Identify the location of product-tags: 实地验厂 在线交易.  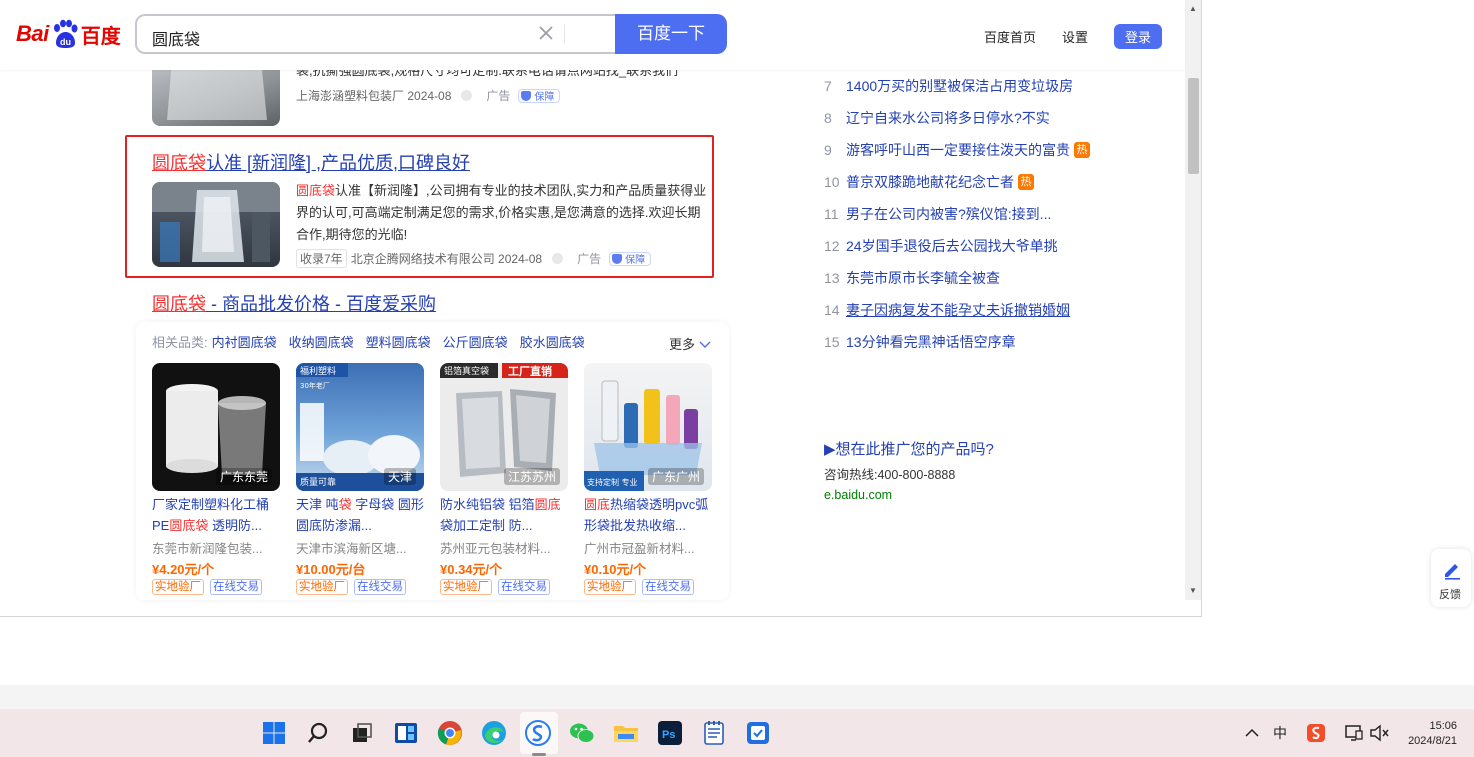
(504, 587).